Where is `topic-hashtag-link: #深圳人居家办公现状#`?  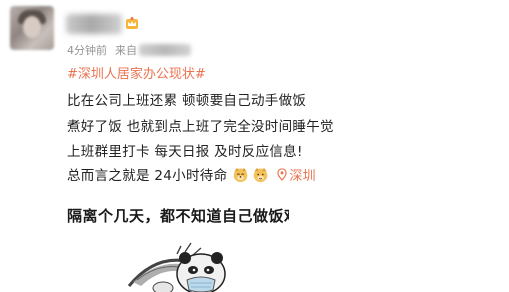
topic-hashtag-link: #深圳人居家办公现状# is located at coordinates (136, 72).